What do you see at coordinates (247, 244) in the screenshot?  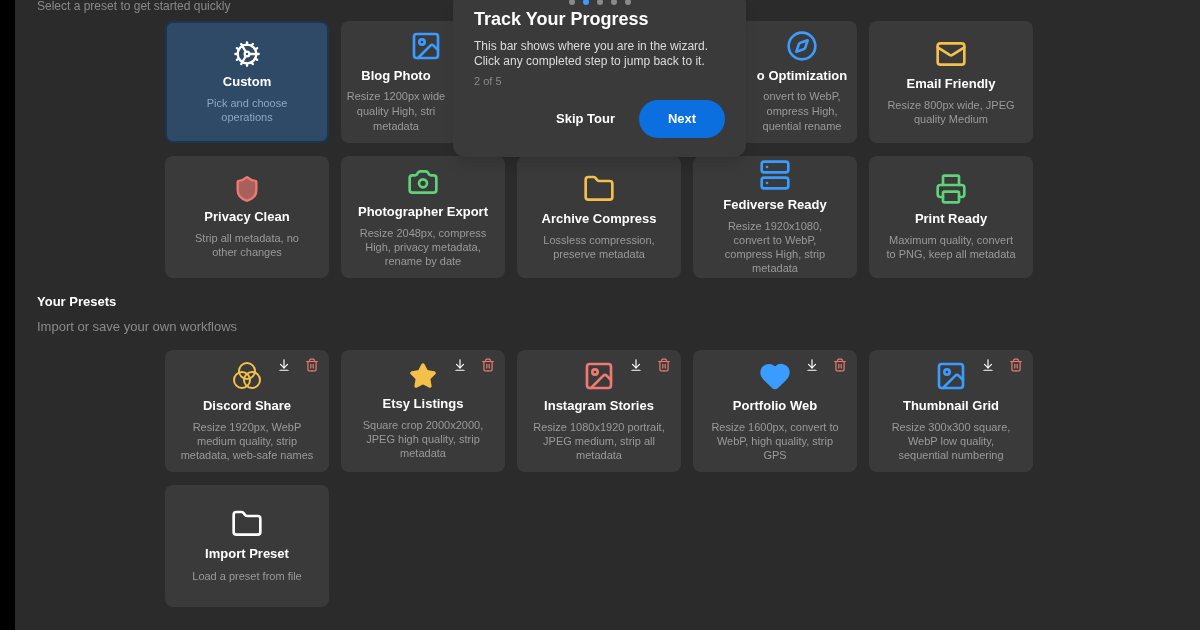 I see `card-description: Strip all metadata, no other changes` at bounding box center [247, 244].